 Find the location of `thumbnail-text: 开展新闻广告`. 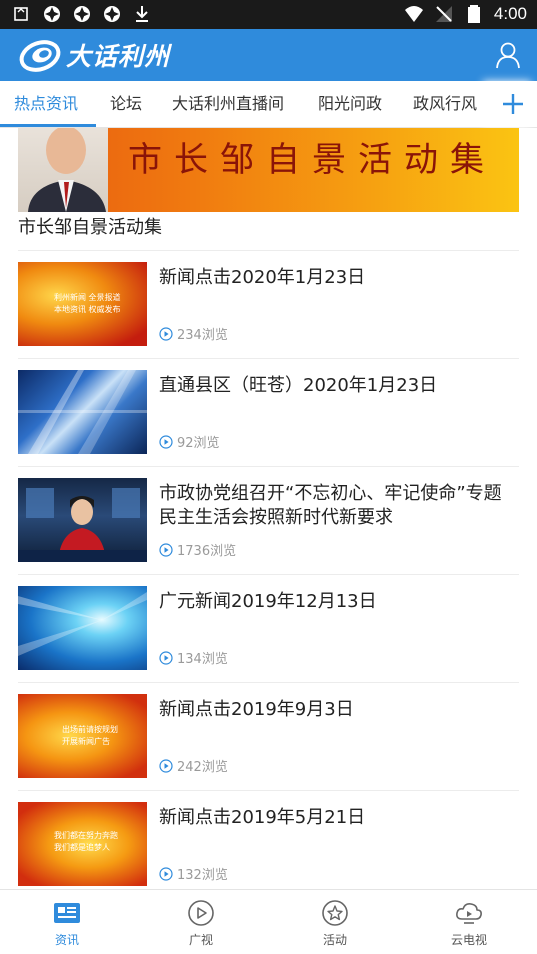

thumbnail-text: 开展新闻广告 is located at coordinates (86, 741).